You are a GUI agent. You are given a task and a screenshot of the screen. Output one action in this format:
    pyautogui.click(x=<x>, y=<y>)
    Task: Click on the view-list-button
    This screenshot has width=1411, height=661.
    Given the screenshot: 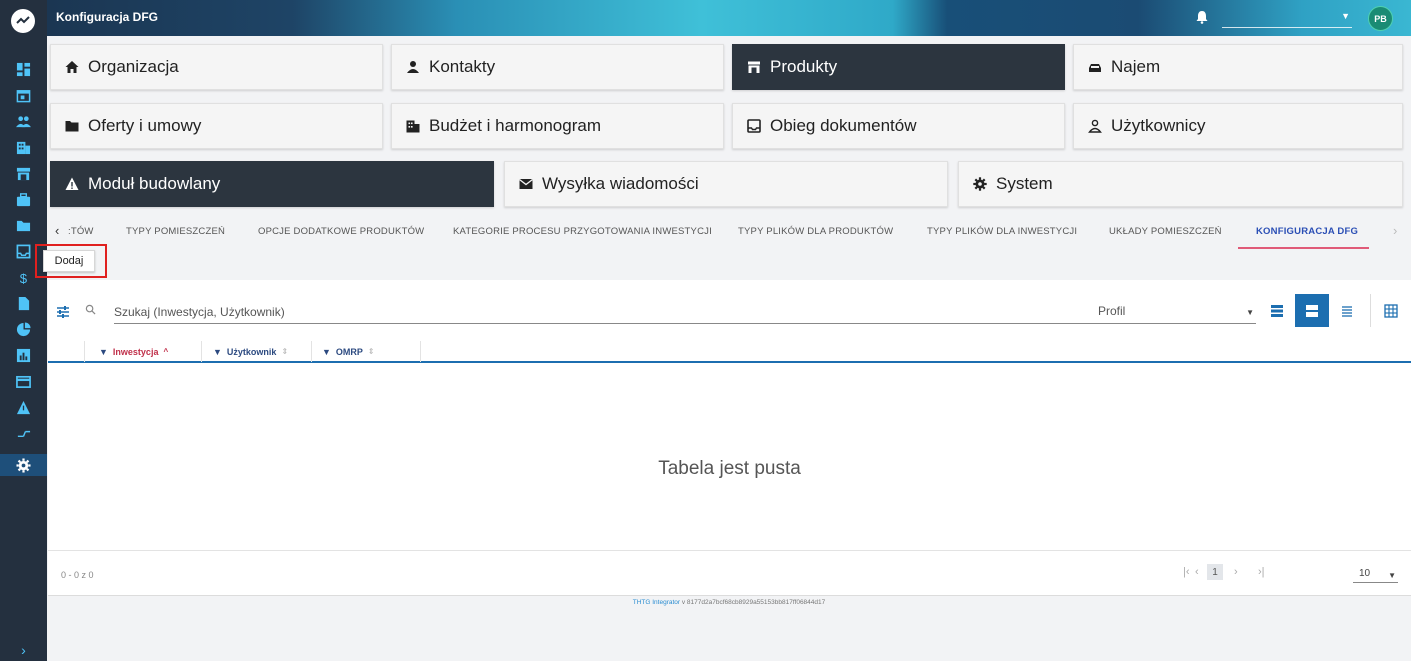 What is the action you would take?
    pyautogui.click(x=1347, y=310)
    